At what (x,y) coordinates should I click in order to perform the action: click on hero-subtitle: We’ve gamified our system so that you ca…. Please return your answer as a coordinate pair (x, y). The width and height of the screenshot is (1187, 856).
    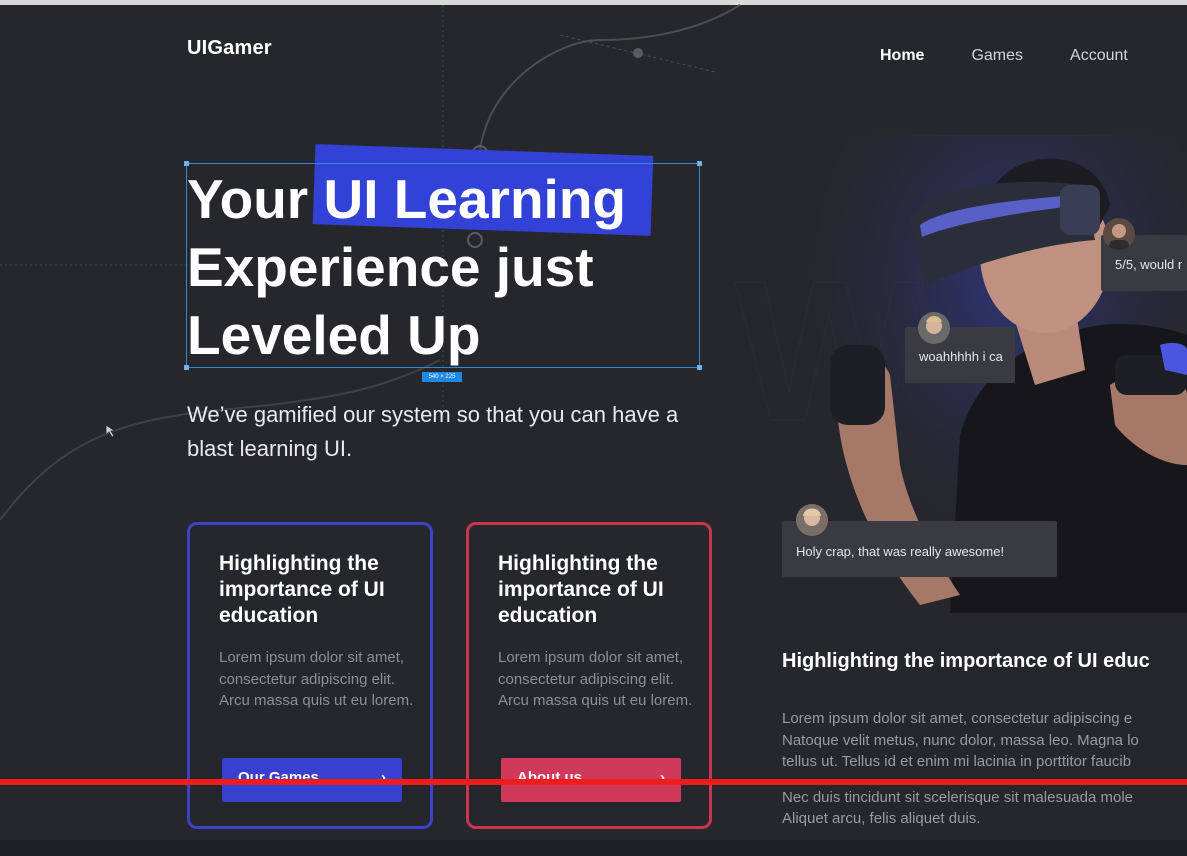
    Looking at the image, I should click on (433, 431).